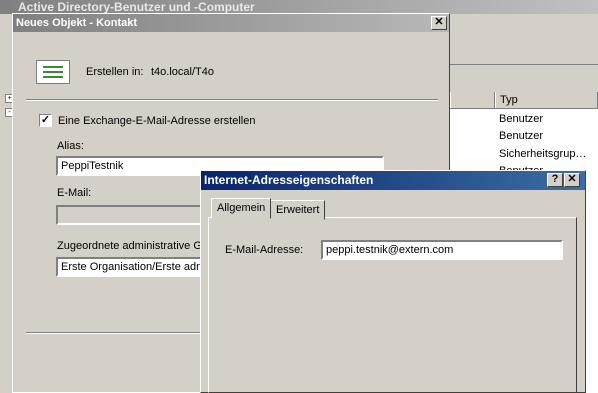  What do you see at coordinates (546, 100) in the screenshot?
I see `column-header-type: Typ` at bounding box center [546, 100].